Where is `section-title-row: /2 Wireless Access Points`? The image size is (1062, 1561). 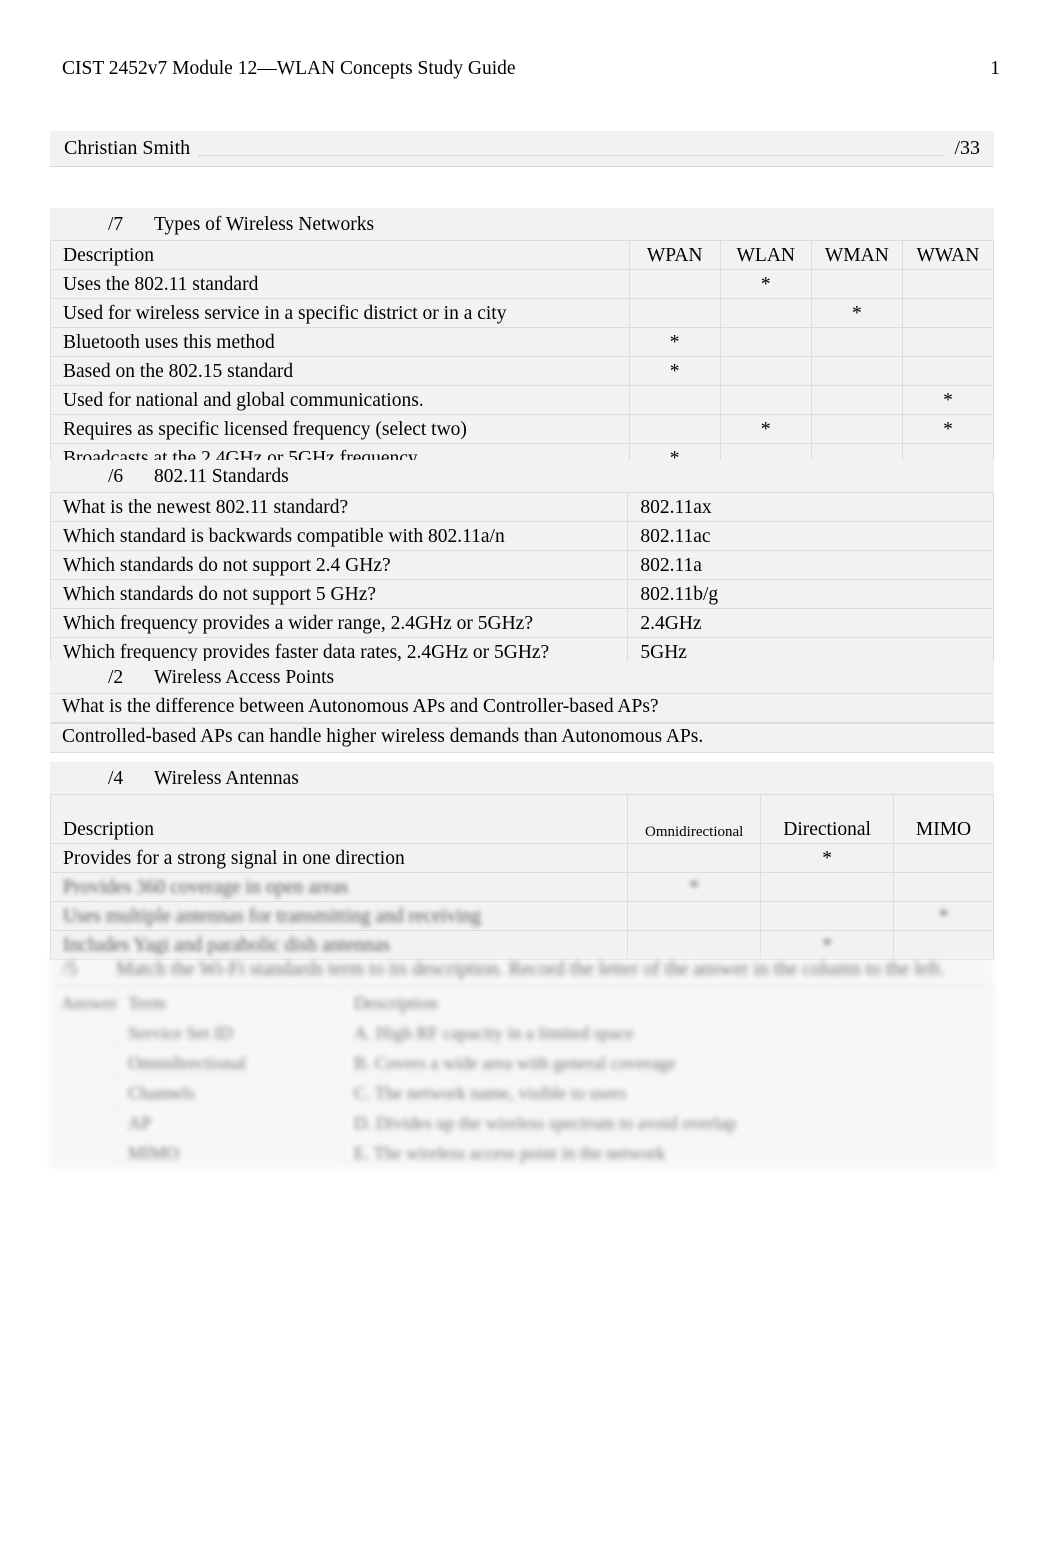
section-title-row: /2 Wireless Access Points is located at coordinates (522, 677).